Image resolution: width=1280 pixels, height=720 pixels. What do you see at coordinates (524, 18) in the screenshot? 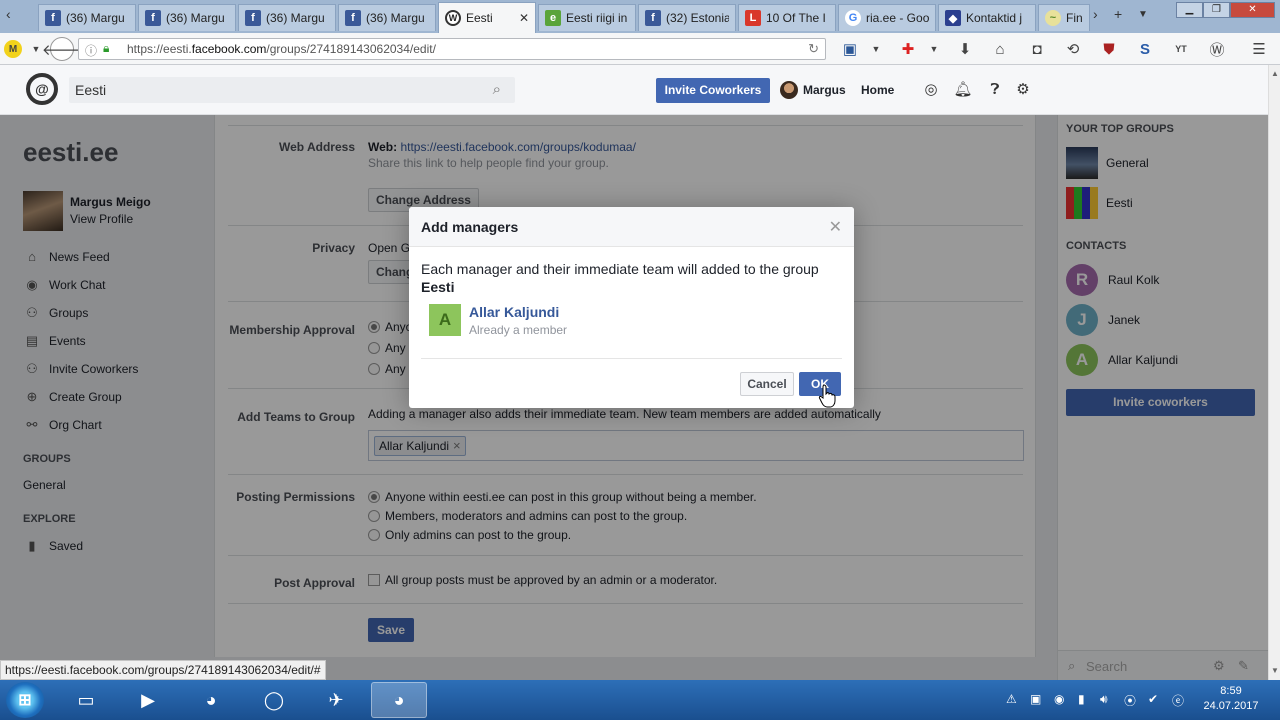
I see `close-tab-icon: ✕` at bounding box center [524, 18].